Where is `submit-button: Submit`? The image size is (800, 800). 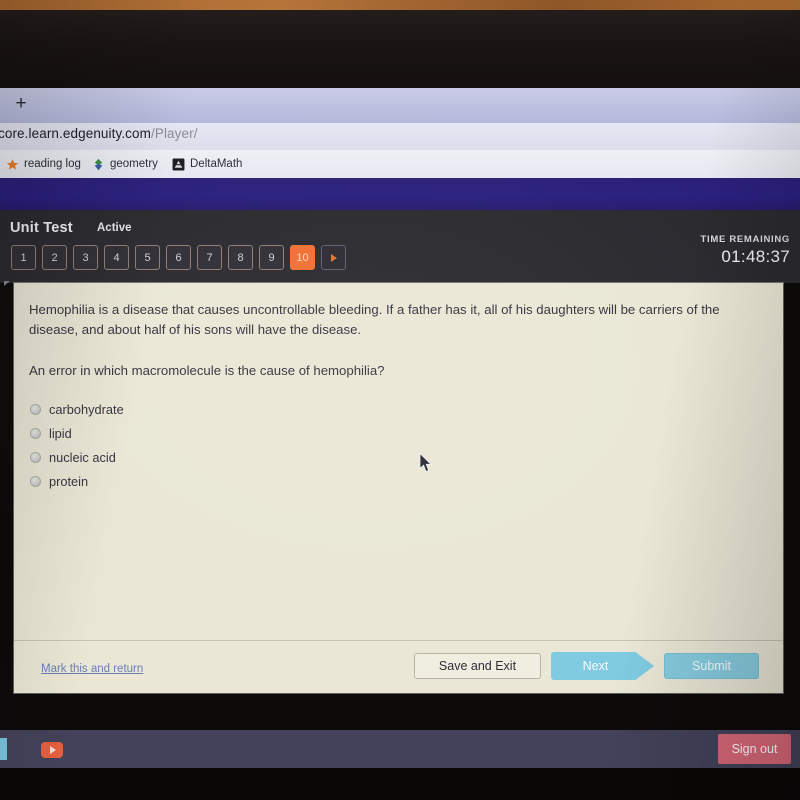 submit-button: Submit is located at coordinates (711, 666).